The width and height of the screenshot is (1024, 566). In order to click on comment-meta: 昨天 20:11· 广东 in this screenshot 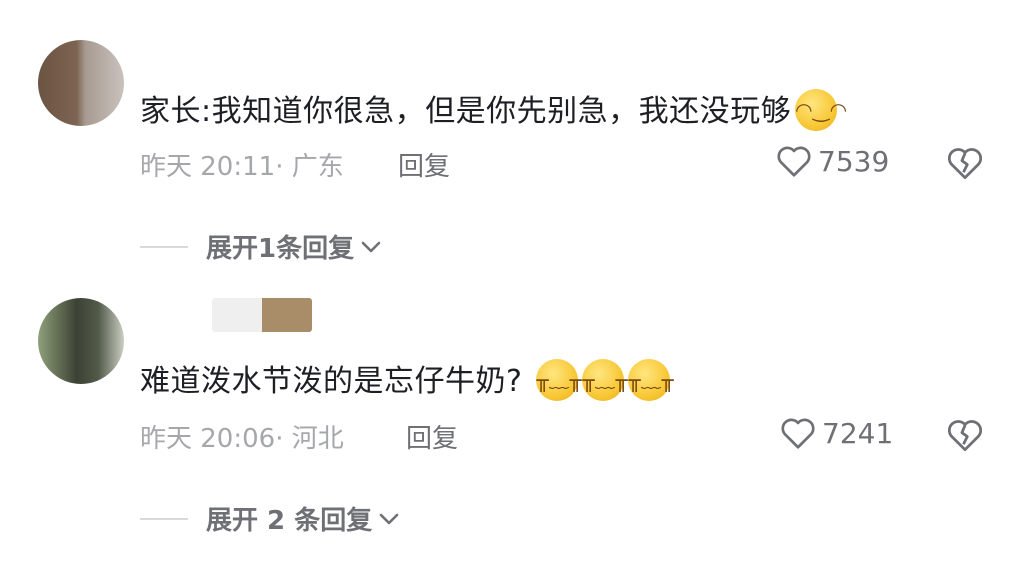, I will do `click(242, 164)`.